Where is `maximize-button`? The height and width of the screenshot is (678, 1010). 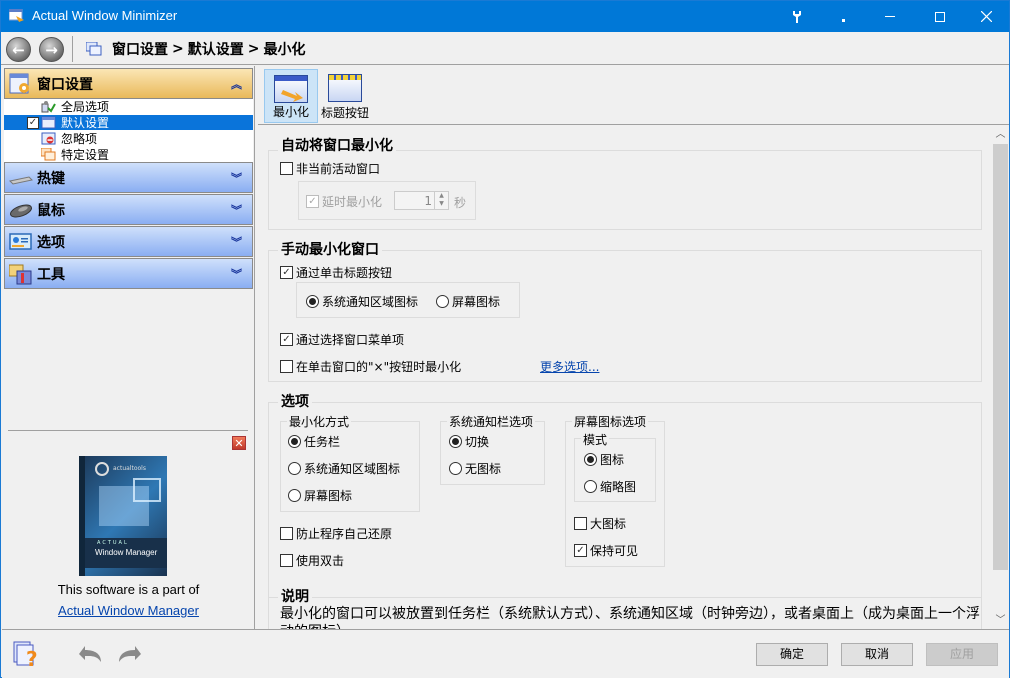 maximize-button is located at coordinates (940, 16).